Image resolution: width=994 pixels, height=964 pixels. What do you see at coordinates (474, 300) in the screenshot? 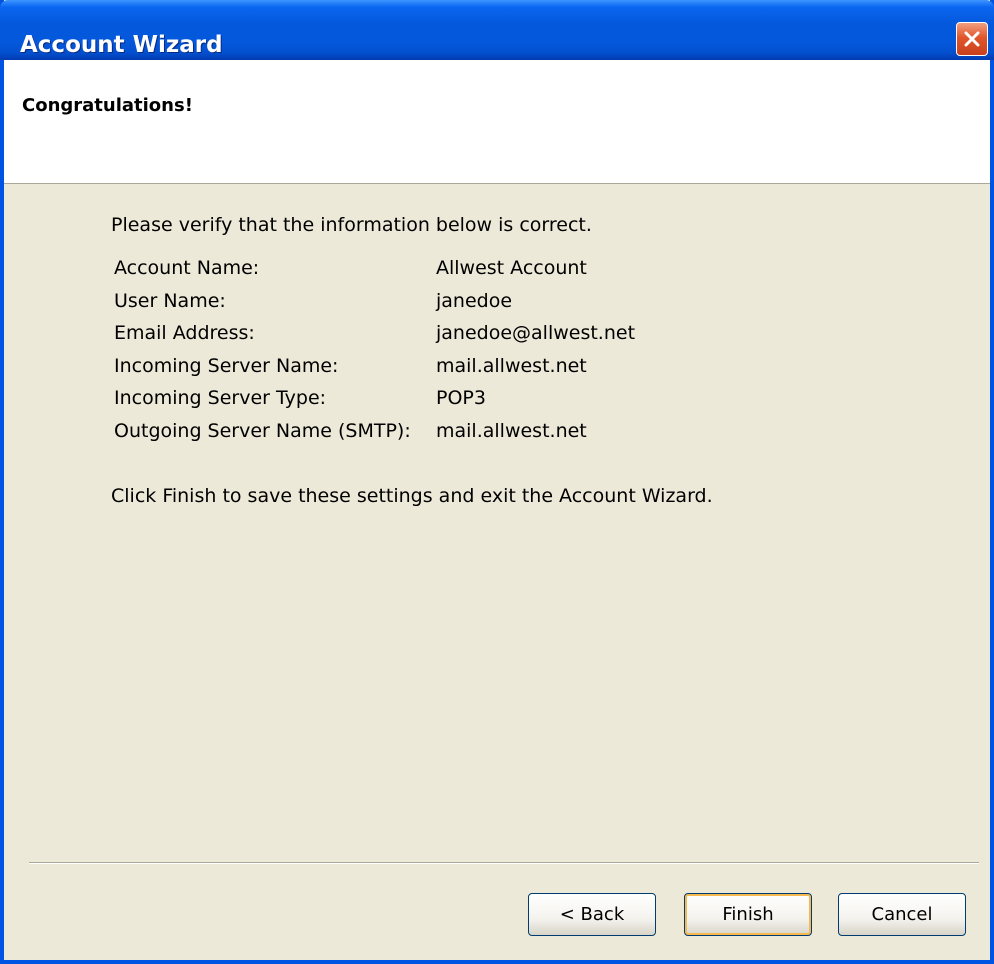
I see `info-value: janedoe` at bounding box center [474, 300].